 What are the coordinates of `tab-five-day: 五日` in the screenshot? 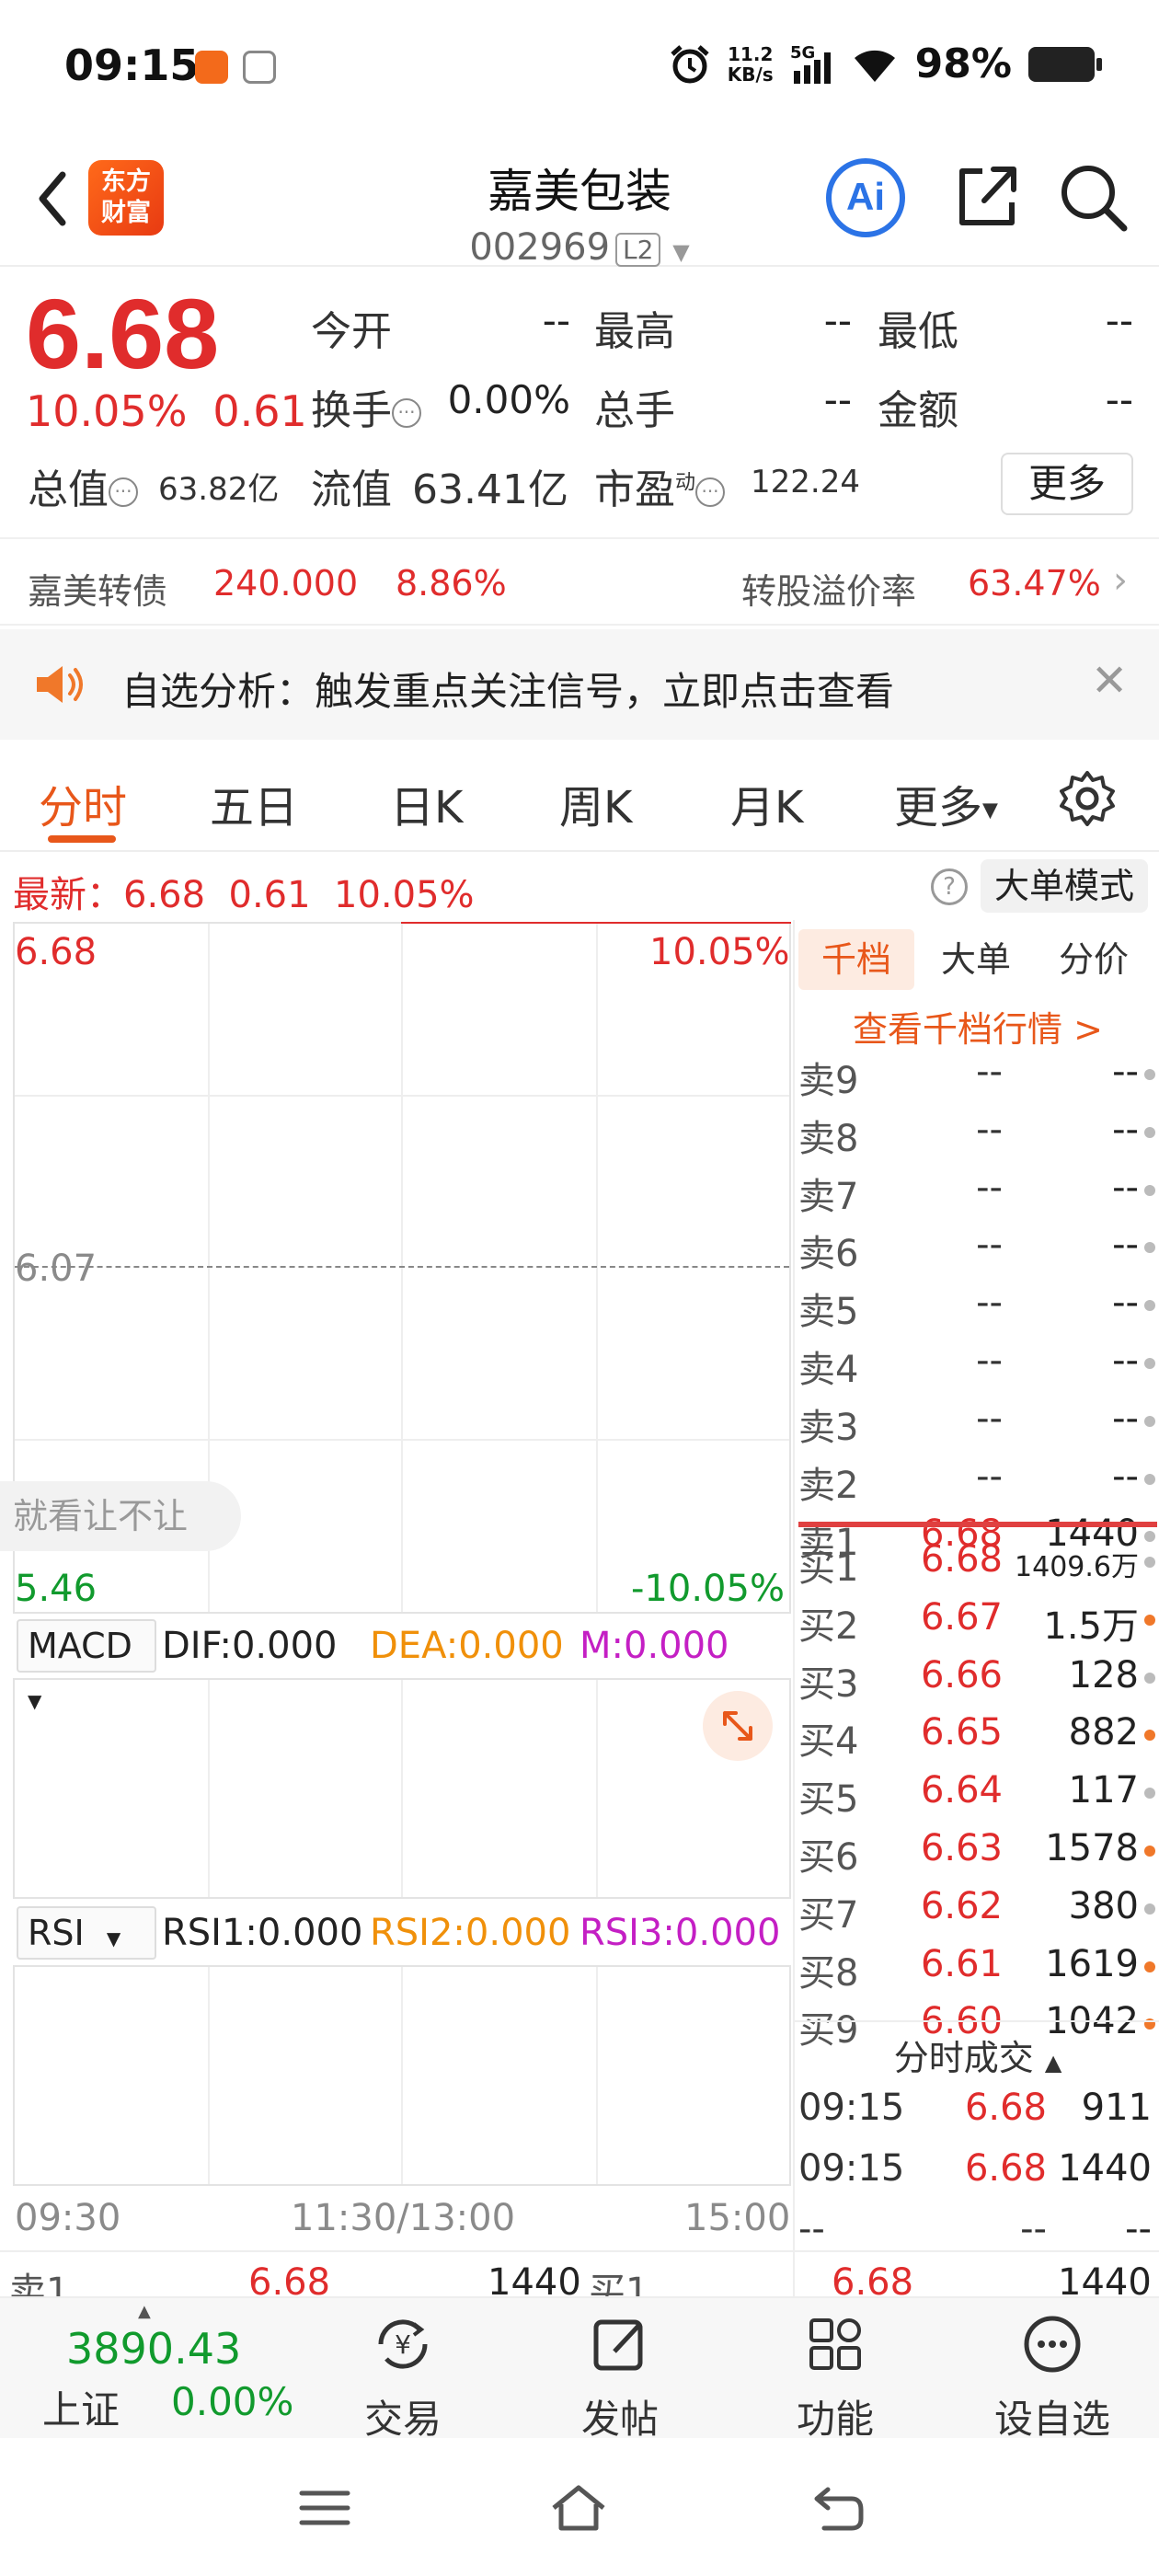 It's located at (254, 803).